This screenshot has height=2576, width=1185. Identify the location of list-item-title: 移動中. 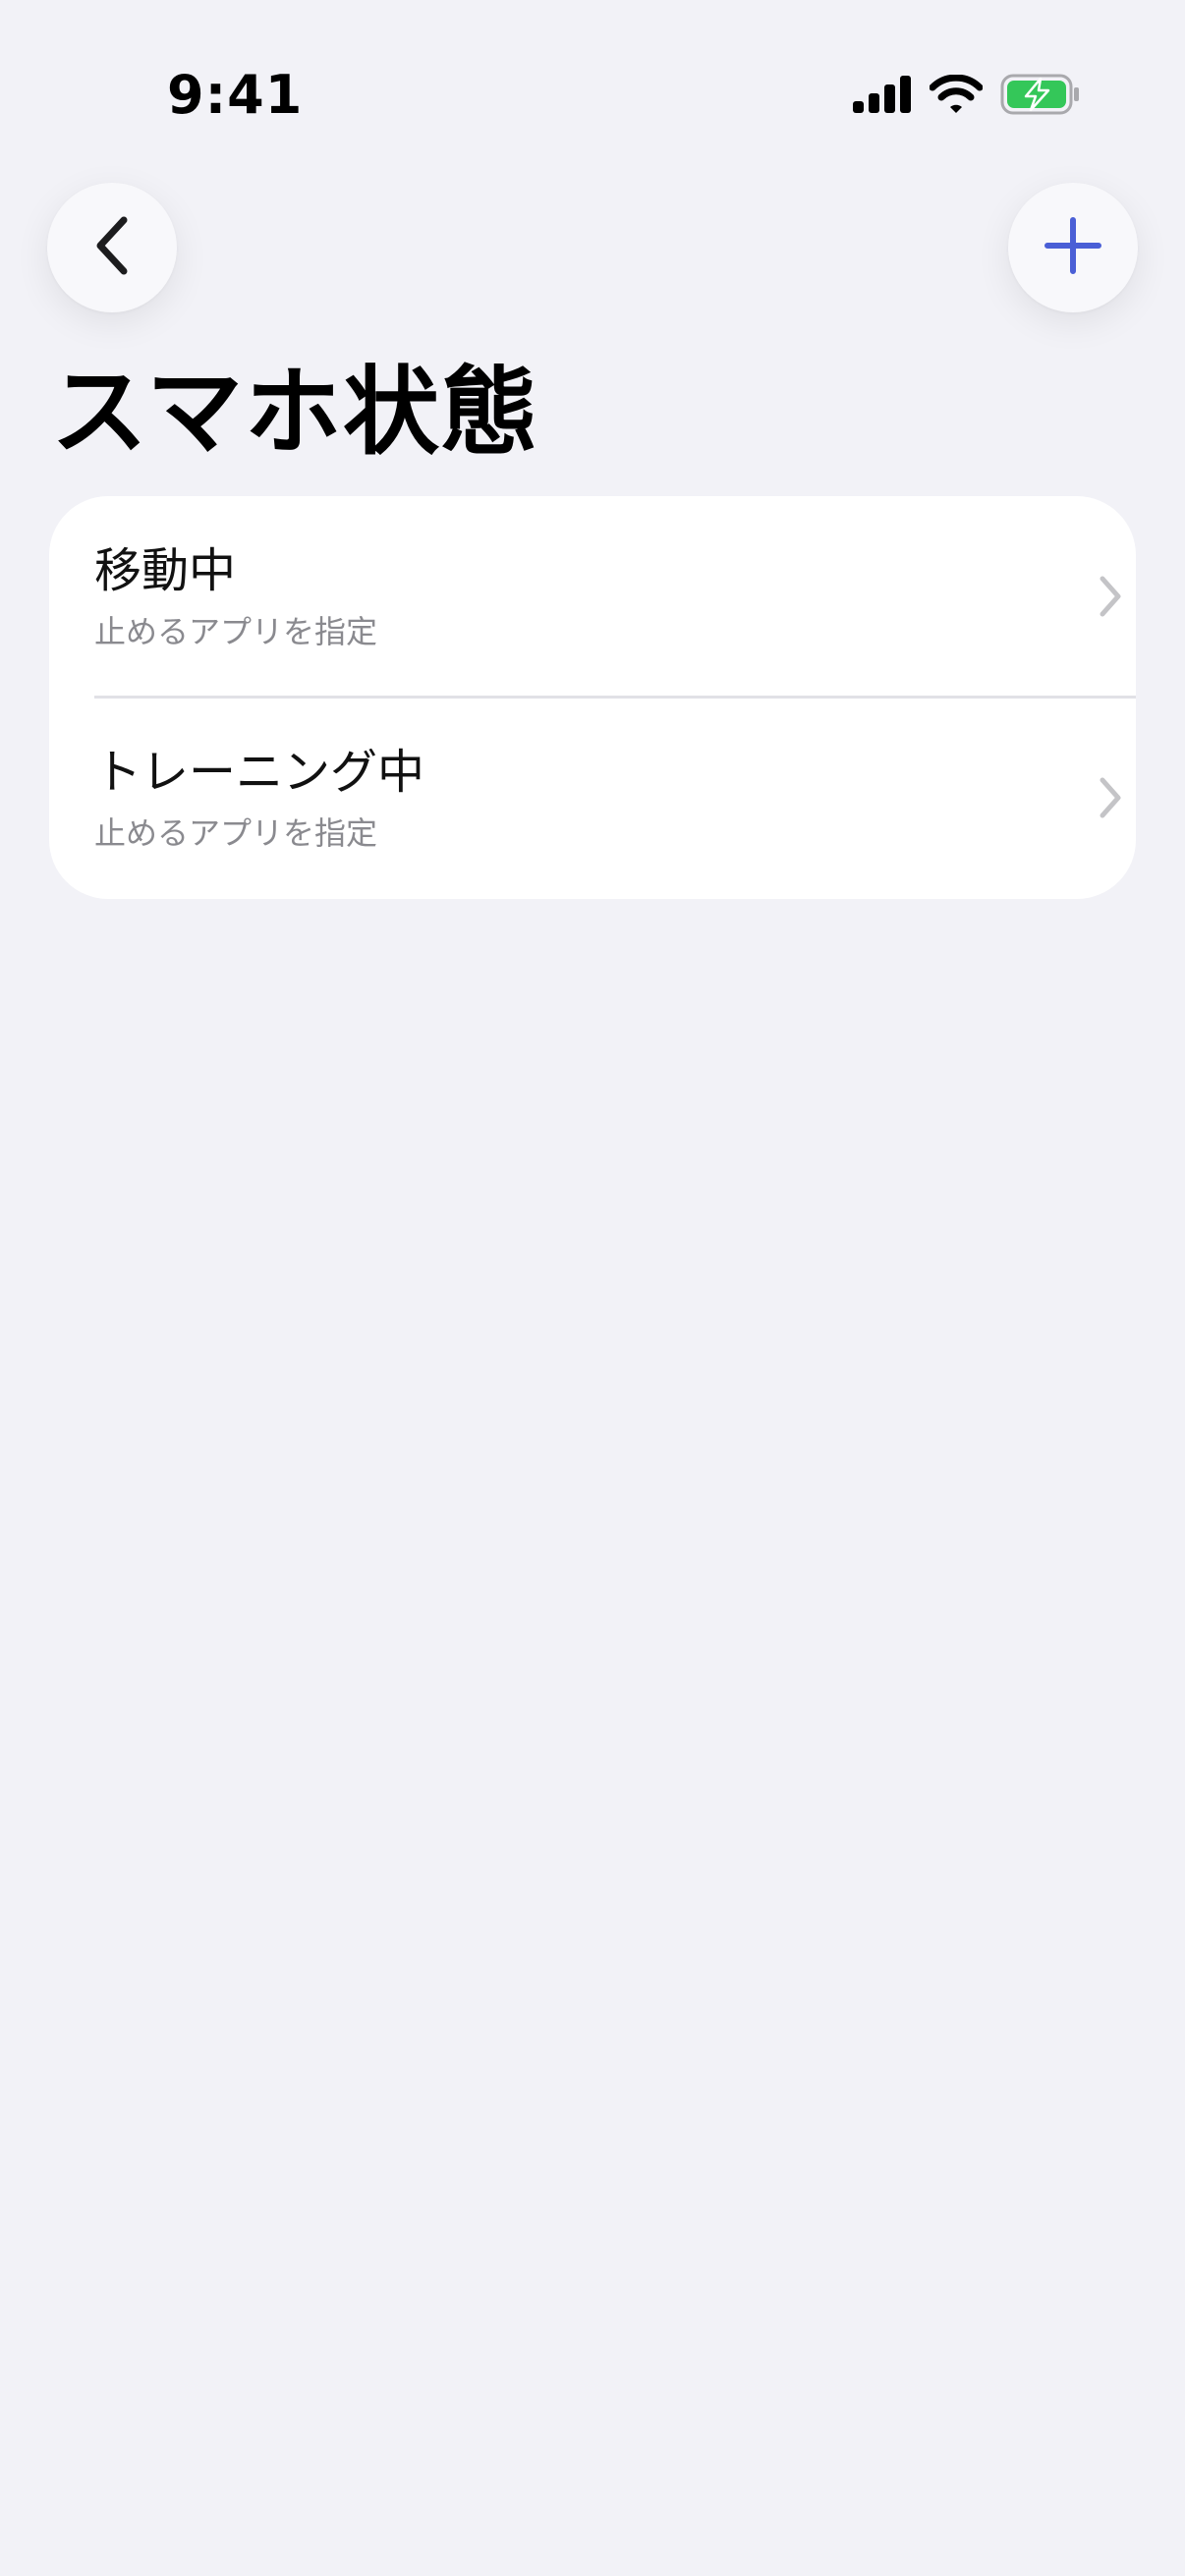
(166, 570).